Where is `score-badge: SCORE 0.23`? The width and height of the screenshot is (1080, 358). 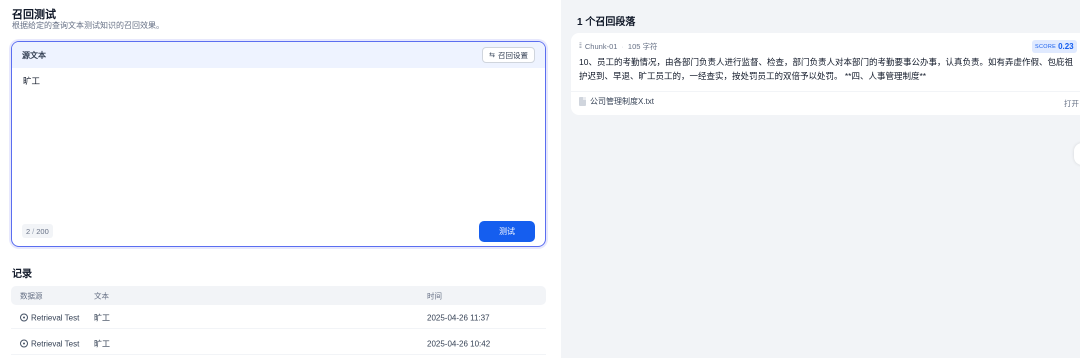
score-badge: SCORE 0.23 is located at coordinates (1054, 46).